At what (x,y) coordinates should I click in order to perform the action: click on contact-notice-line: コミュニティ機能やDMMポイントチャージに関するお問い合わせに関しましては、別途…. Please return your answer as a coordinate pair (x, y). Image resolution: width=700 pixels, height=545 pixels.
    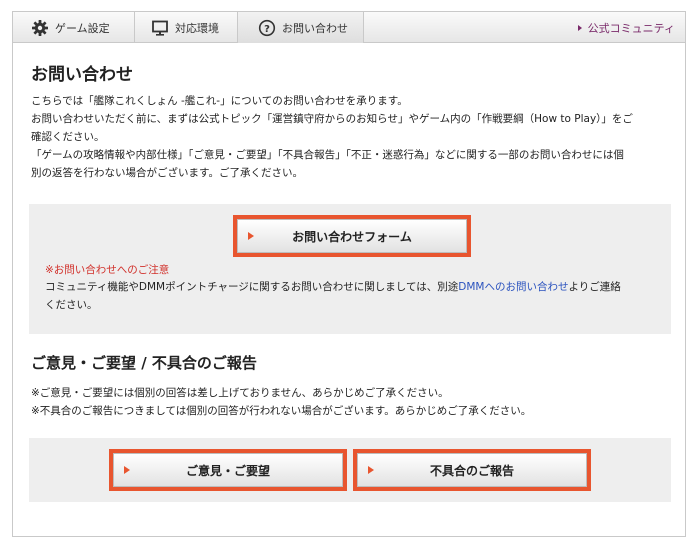
    Looking at the image, I should click on (333, 287).